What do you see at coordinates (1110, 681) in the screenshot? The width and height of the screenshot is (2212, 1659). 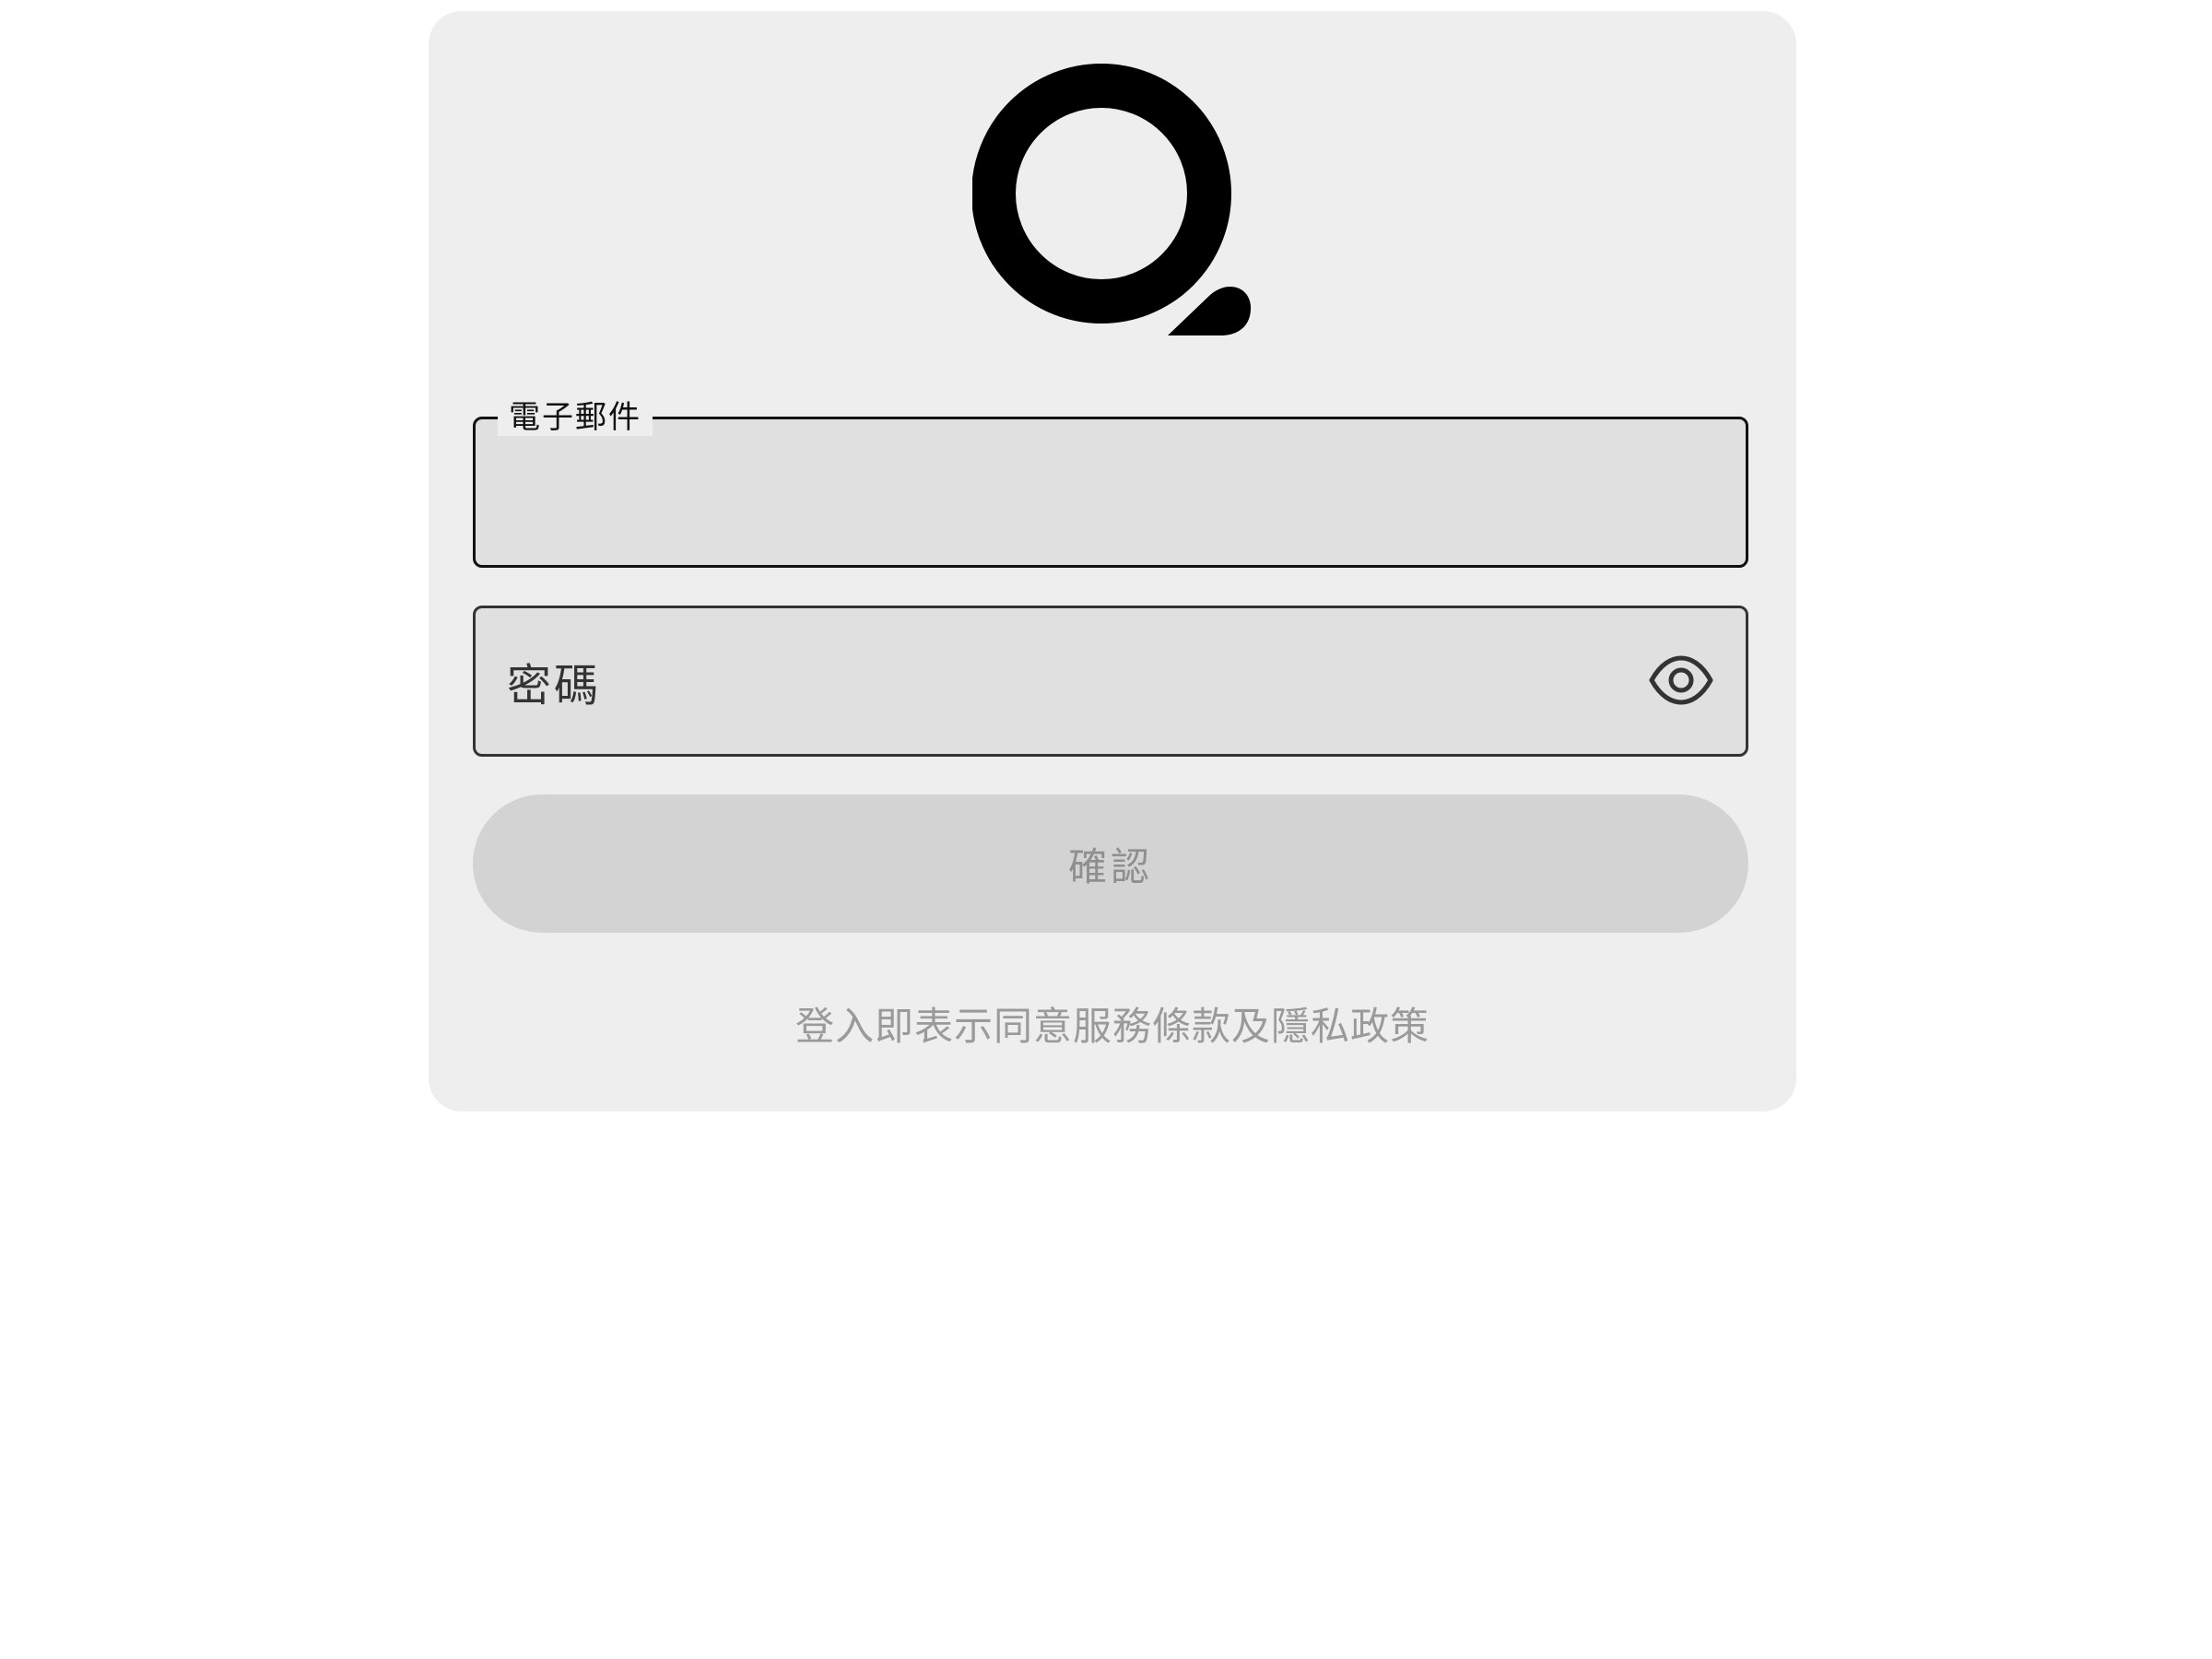 I see `password-field: 密碼` at bounding box center [1110, 681].